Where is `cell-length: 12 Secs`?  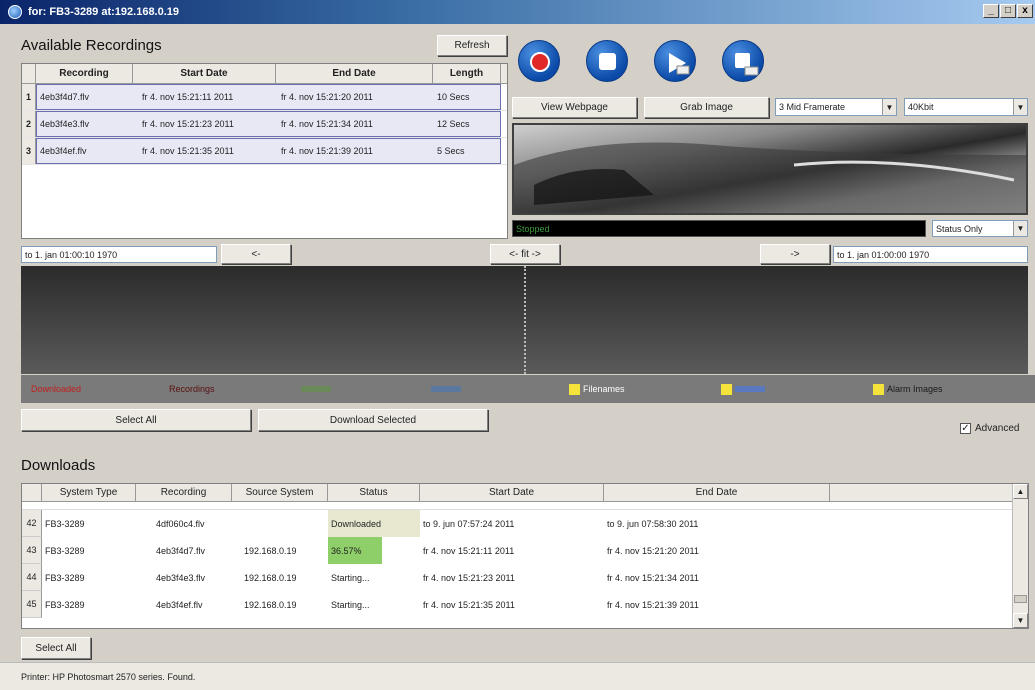
cell-length: 12 Secs is located at coordinates (453, 124).